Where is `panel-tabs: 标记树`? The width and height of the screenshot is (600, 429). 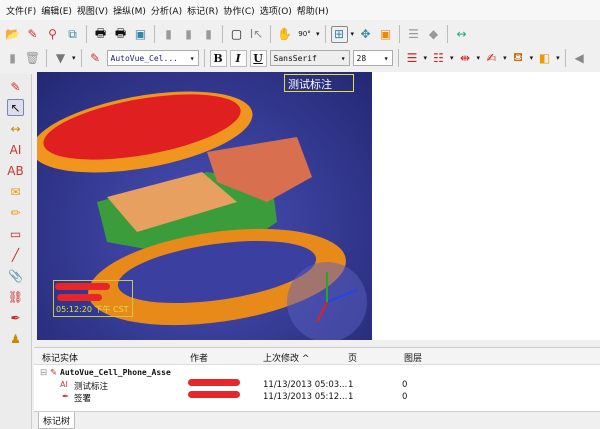
panel-tabs: 标记树 is located at coordinates (317, 420).